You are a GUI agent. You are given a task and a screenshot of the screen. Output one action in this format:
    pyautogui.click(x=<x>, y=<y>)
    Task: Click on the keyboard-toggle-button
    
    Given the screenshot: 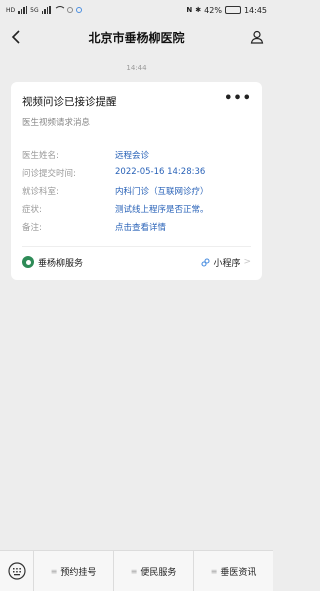 What is the action you would take?
    pyautogui.click(x=17, y=570)
    